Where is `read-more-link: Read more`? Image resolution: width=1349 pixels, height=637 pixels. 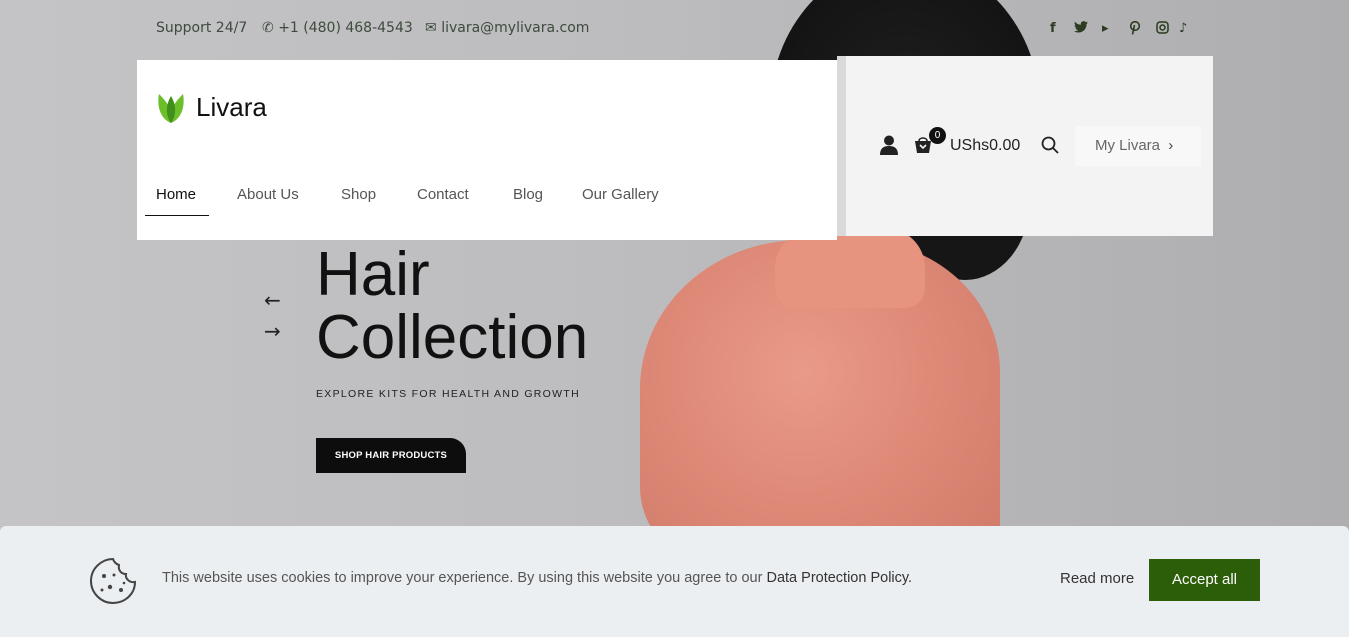
read-more-link: Read more is located at coordinates (1097, 578).